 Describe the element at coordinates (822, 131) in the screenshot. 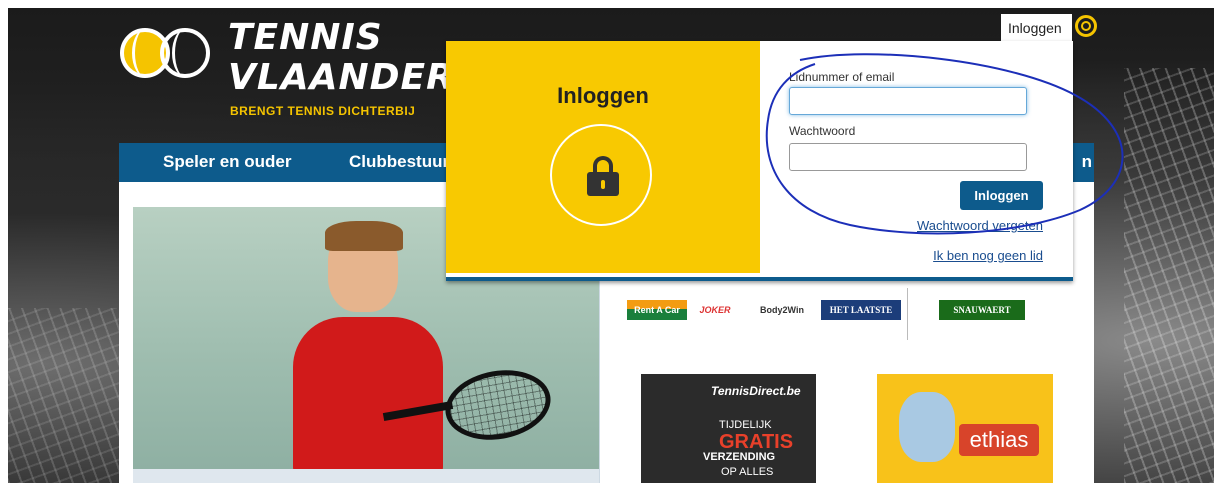

I see `password-label: Wachtwoord` at that location.